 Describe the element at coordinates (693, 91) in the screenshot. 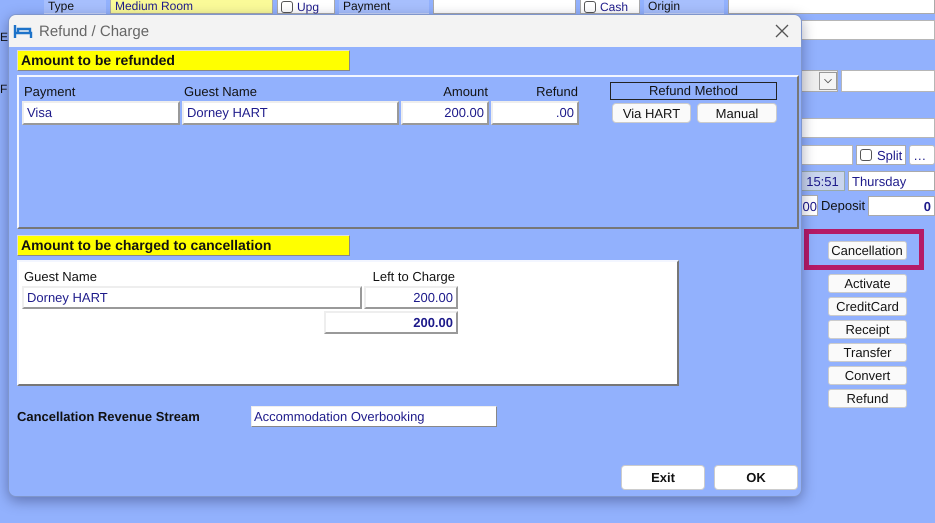

I see `refund-method-heading: Refund Method` at that location.